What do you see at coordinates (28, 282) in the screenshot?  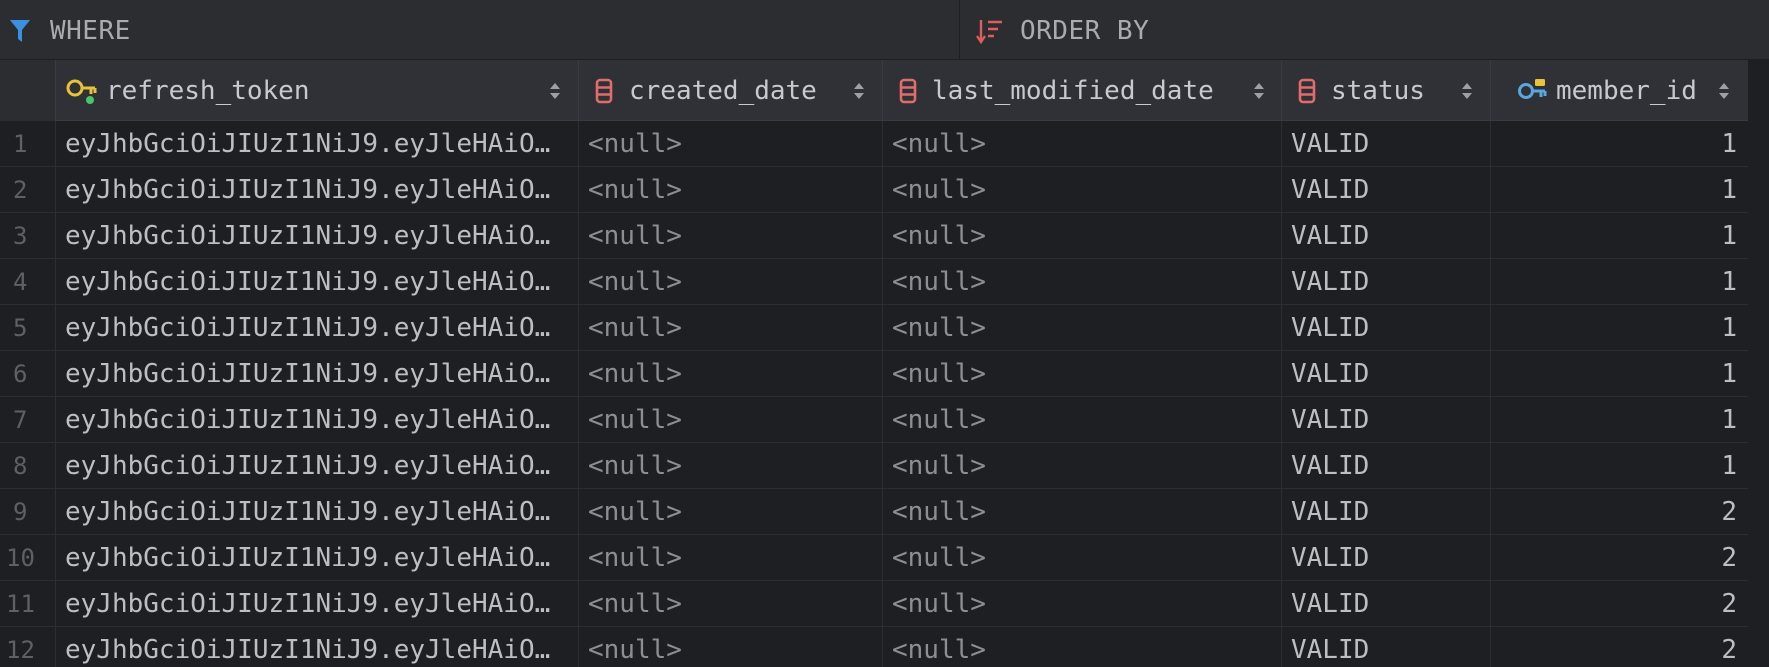 I see `row-number: 4` at bounding box center [28, 282].